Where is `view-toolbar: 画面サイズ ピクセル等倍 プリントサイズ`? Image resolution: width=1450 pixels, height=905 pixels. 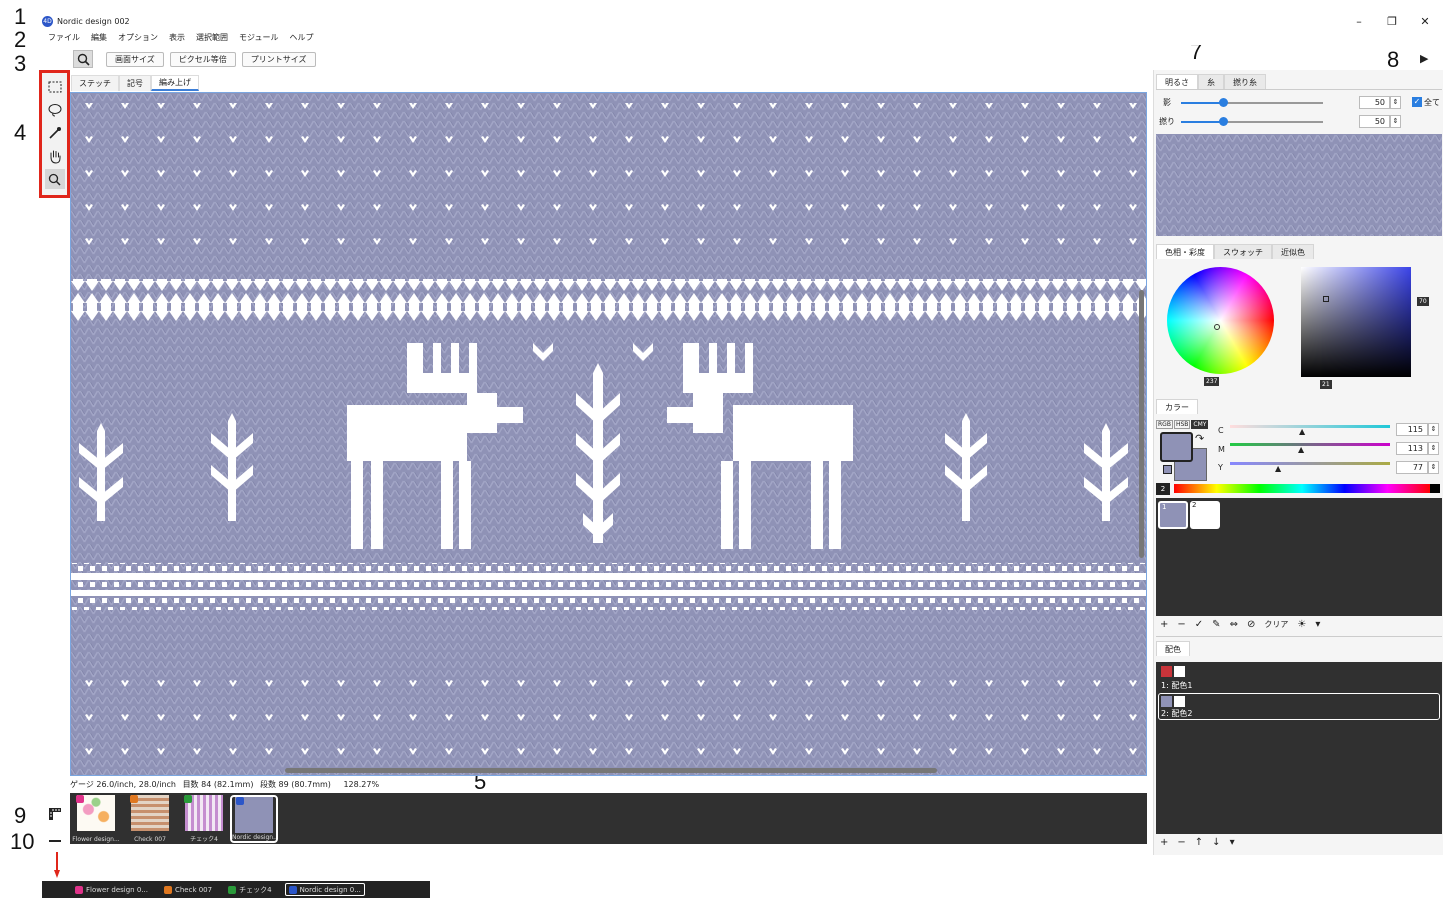 view-toolbar: 画面サイズ ピクセル等倍 プリントサイズ is located at coordinates (625, 59).